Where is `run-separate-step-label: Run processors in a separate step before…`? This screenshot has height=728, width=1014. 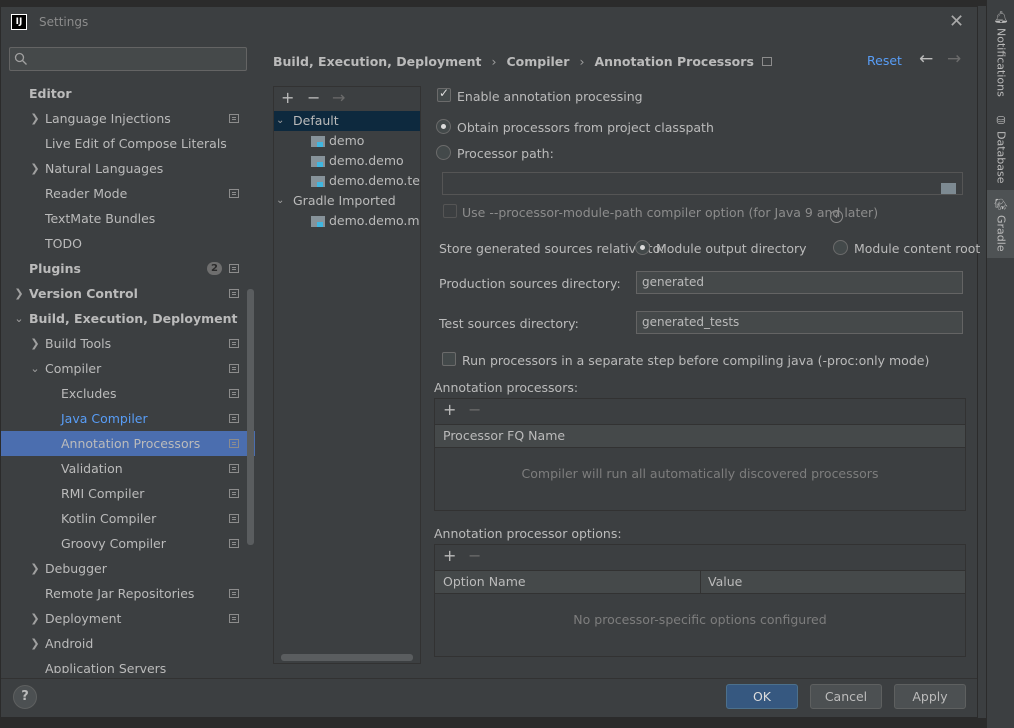
run-separate-step-label: Run processors in a separate step before… is located at coordinates (696, 360).